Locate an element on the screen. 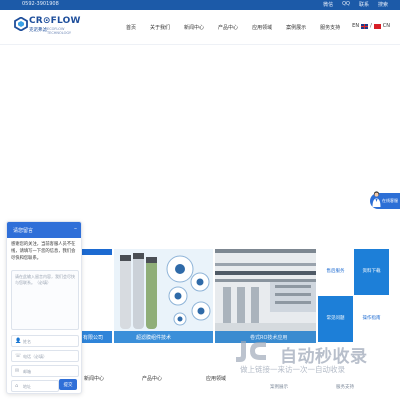 Image resolution: width=400 pixels, height=400 pixels. phone-icon: ☏ is located at coordinates (18, 356).